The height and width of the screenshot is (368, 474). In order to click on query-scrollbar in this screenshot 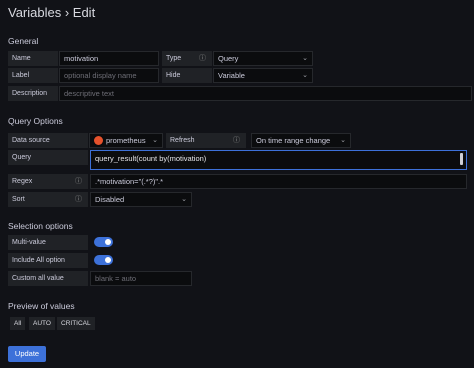, I will do `click(461, 159)`.